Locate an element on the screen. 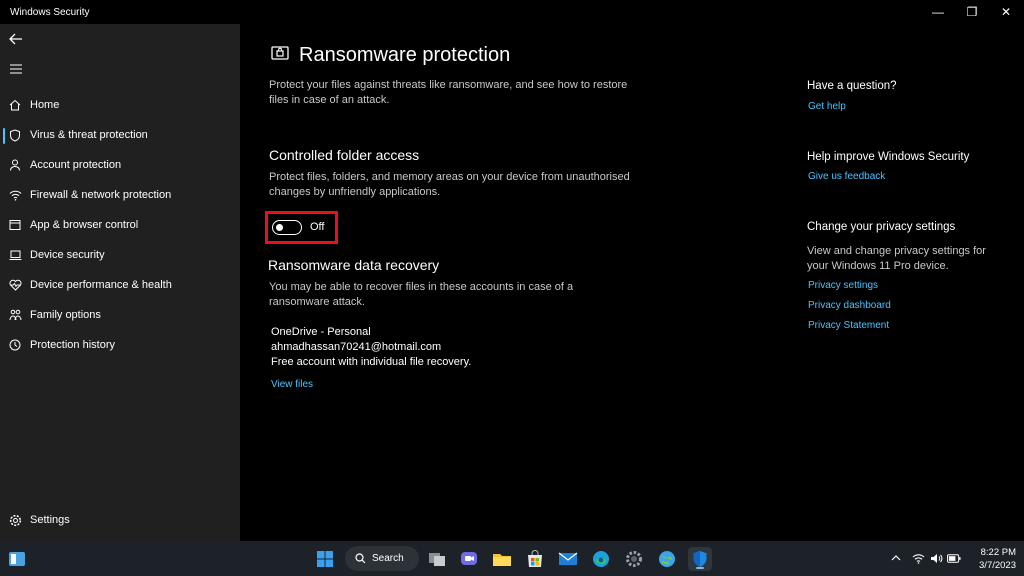 The image size is (1024, 576). sidebar-item-virus-threat: Virus & threat protection is located at coordinates (120, 135).